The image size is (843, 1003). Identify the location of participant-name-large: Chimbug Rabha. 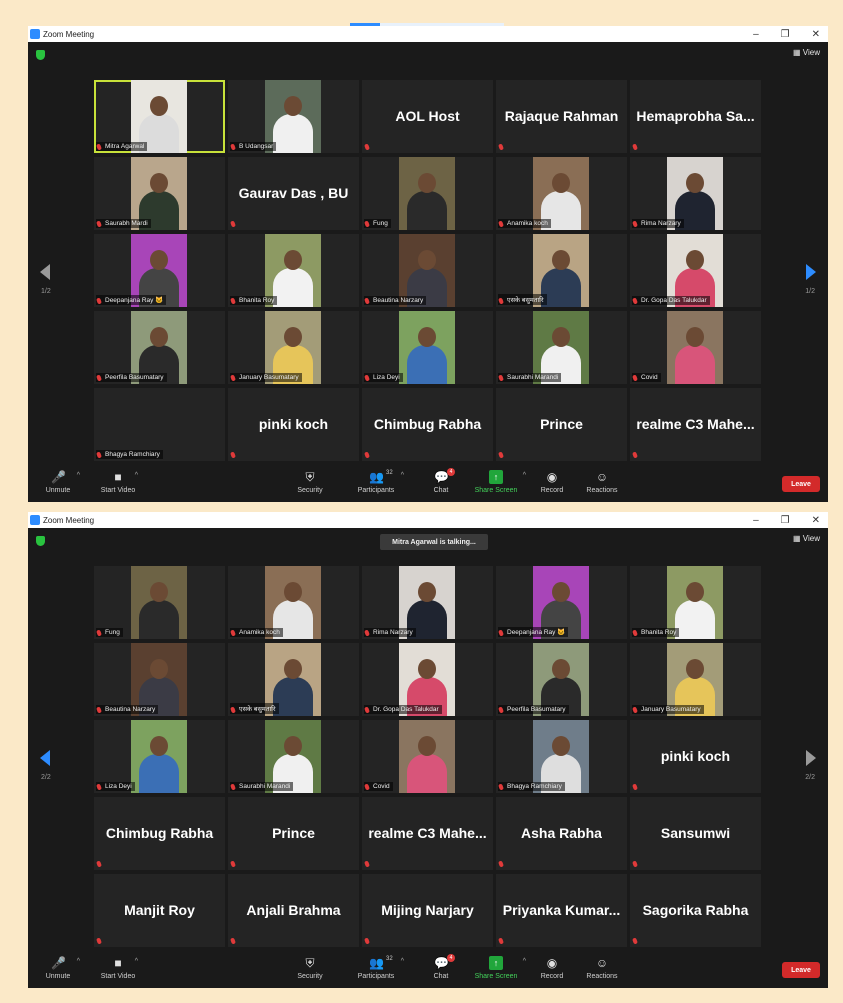
(159, 833).